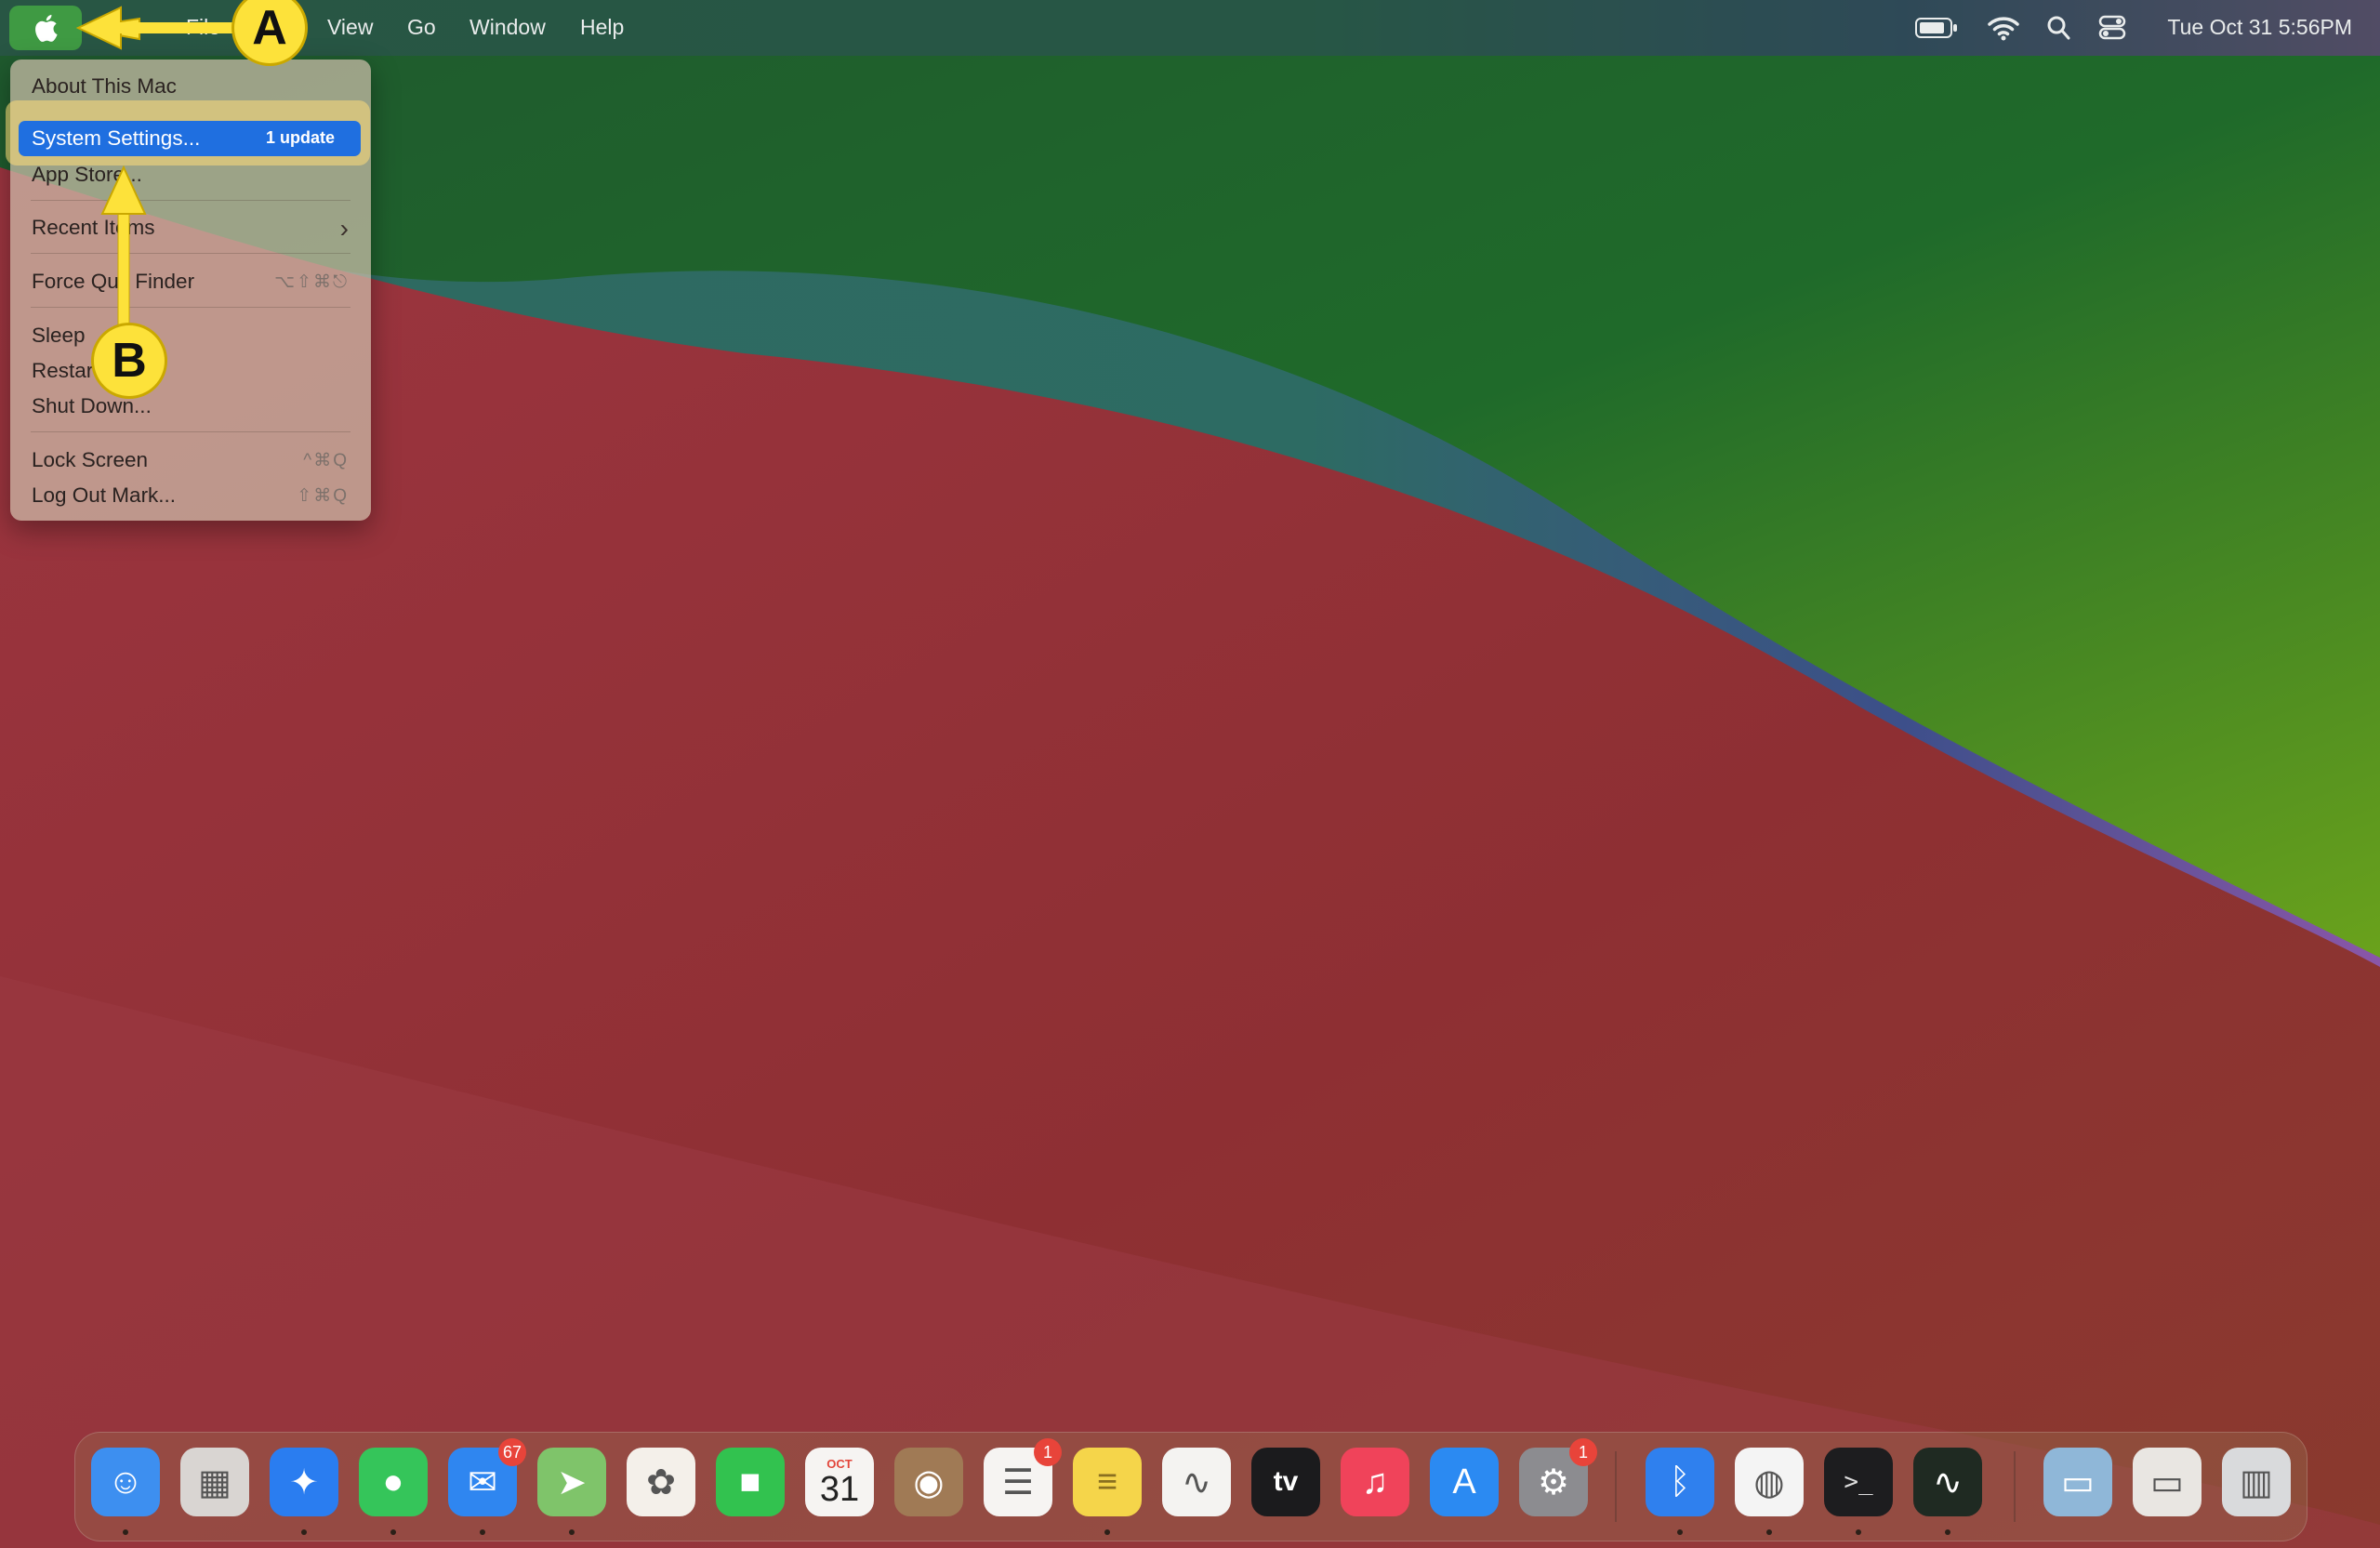 This screenshot has width=2380, height=1548. What do you see at coordinates (2112, 28) in the screenshot?
I see `control-center-icon` at bounding box center [2112, 28].